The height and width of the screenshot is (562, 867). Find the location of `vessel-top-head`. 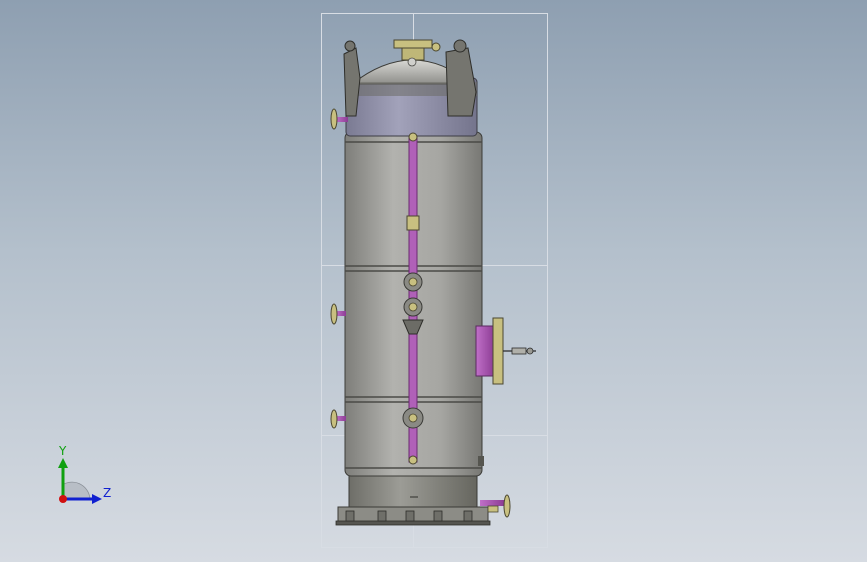

vessel-top-head is located at coordinates (410, 88).